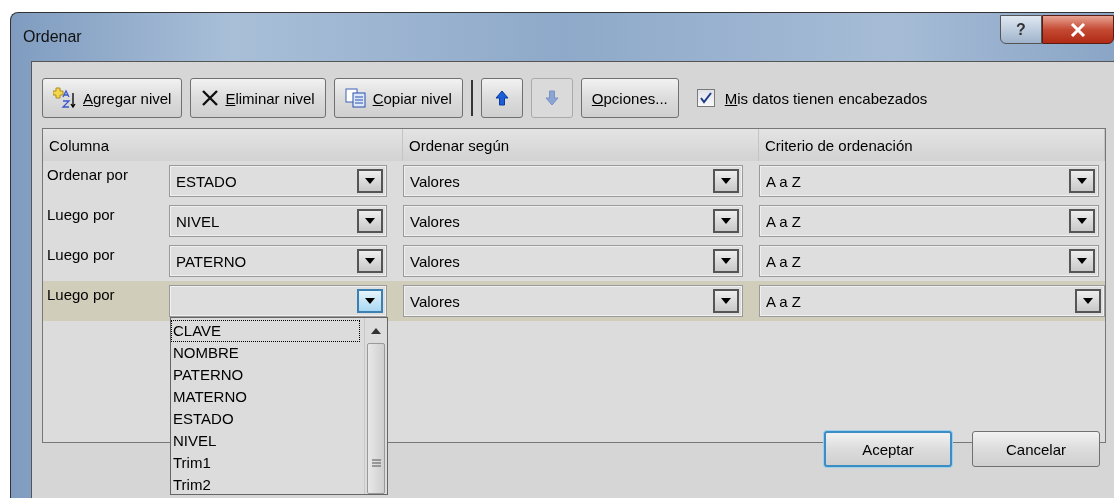 The height and width of the screenshot is (498, 1114). Describe the element at coordinates (1036, 449) in the screenshot. I see `cancel-button: Cancelar` at that location.